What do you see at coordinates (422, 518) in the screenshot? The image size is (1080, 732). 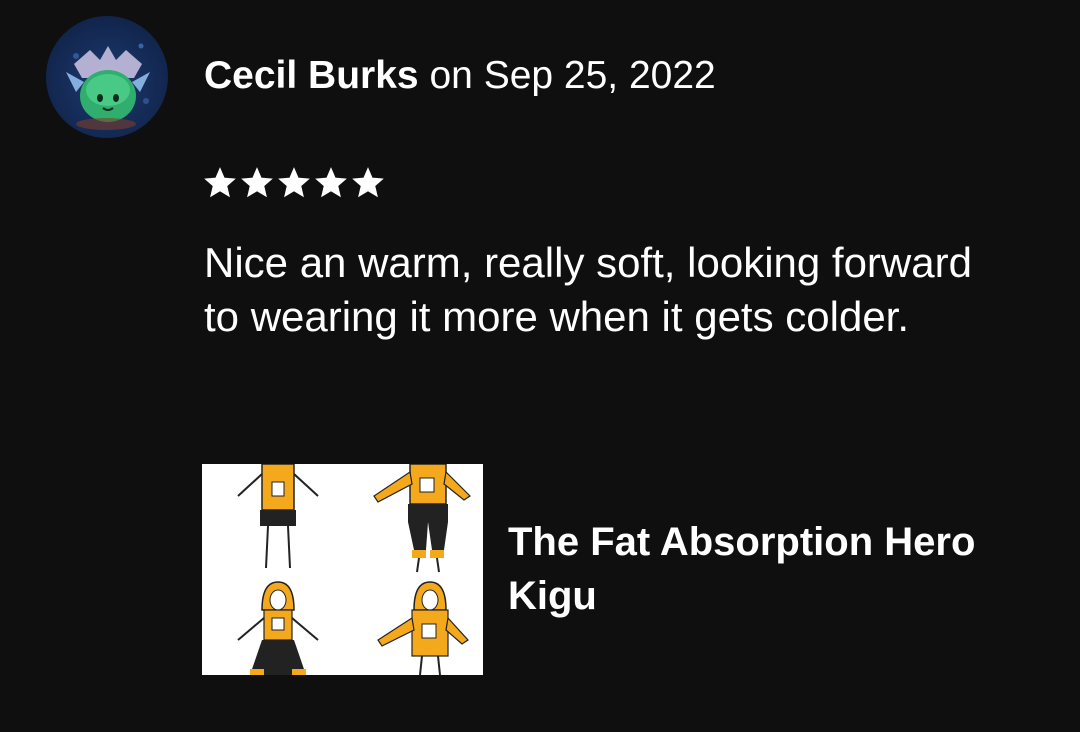 I see `outfit-figure-back-joggers` at bounding box center [422, 518].